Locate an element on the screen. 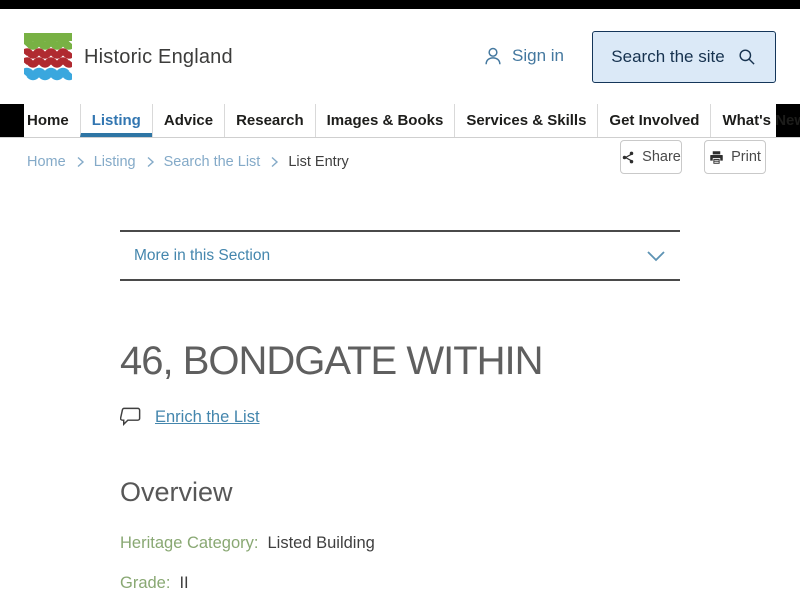 Image resolution: width=800 pixels, height=600 pixels. breadcrumb-home: Home is located at coordinates (46, 162).